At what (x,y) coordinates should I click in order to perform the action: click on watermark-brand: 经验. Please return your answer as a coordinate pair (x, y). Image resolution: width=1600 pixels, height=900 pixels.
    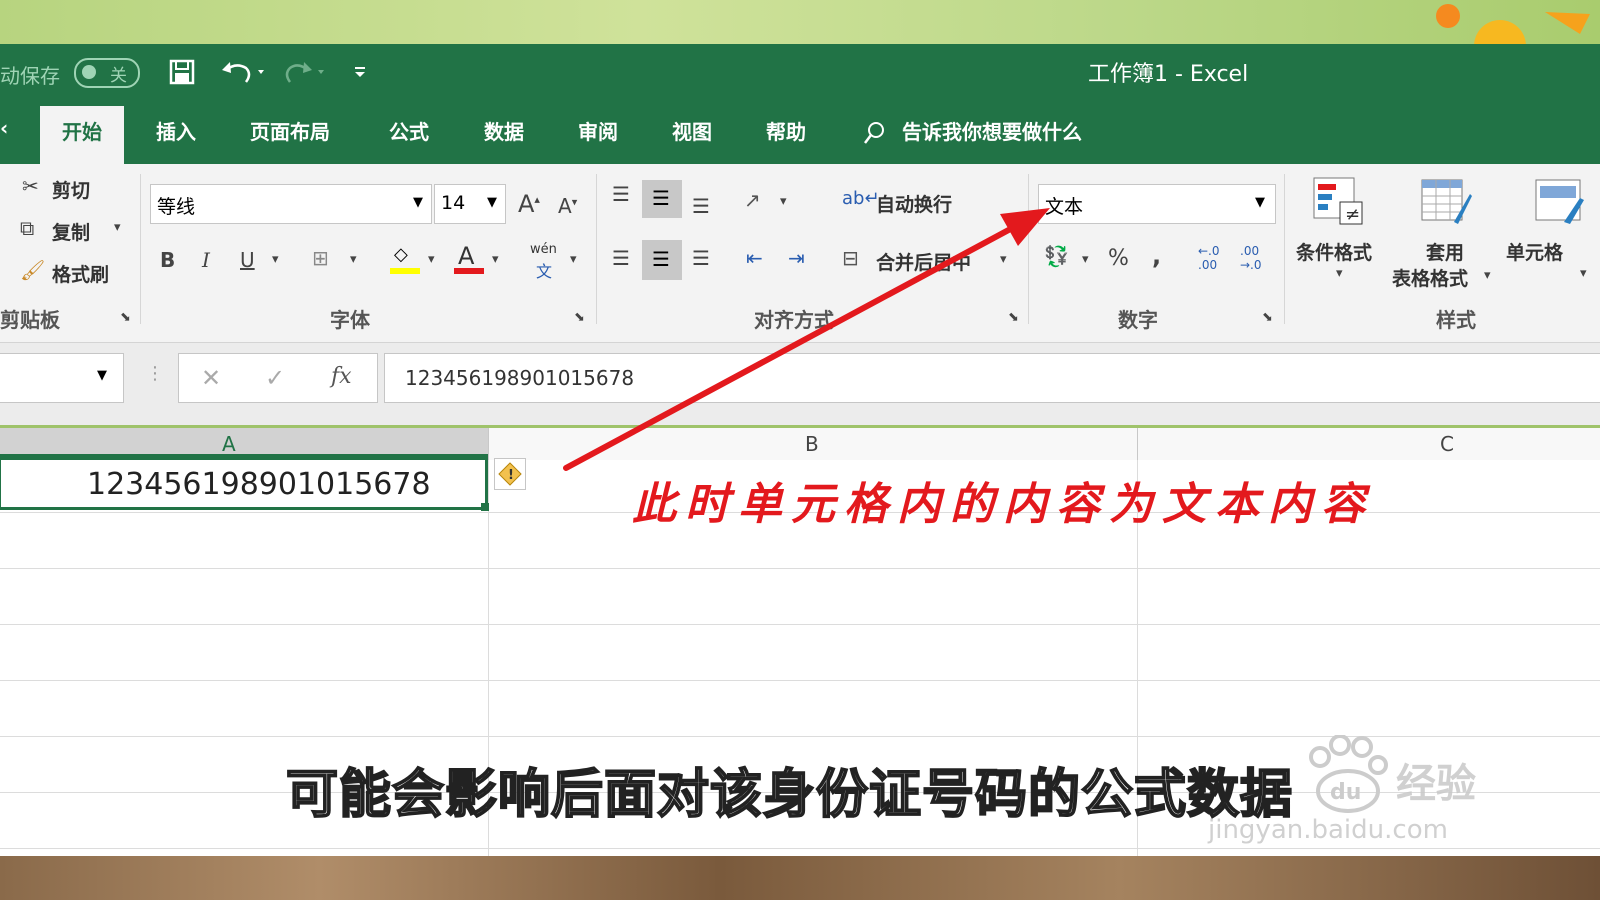
    Looking at the image, I should click on (1436, 784).